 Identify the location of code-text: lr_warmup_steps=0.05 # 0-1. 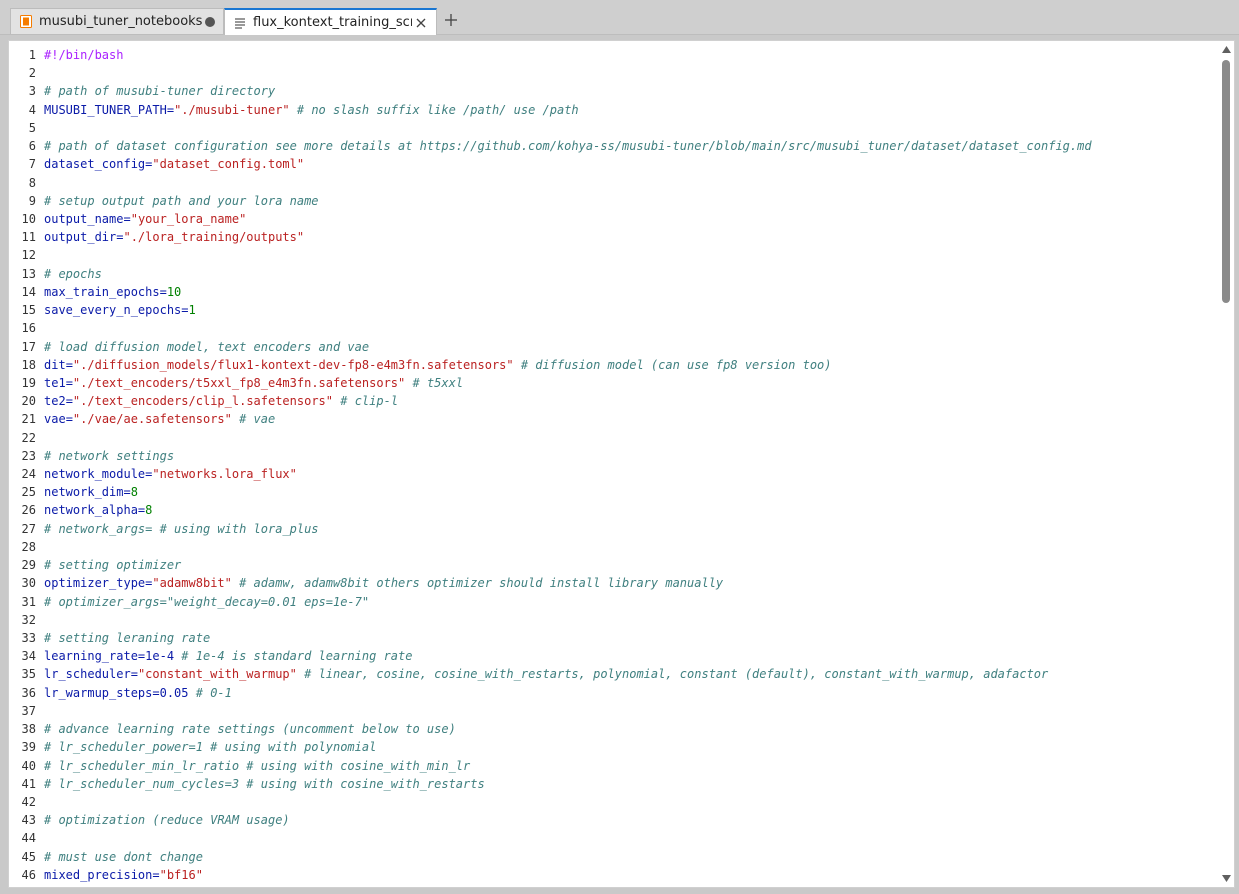
(138, 693).